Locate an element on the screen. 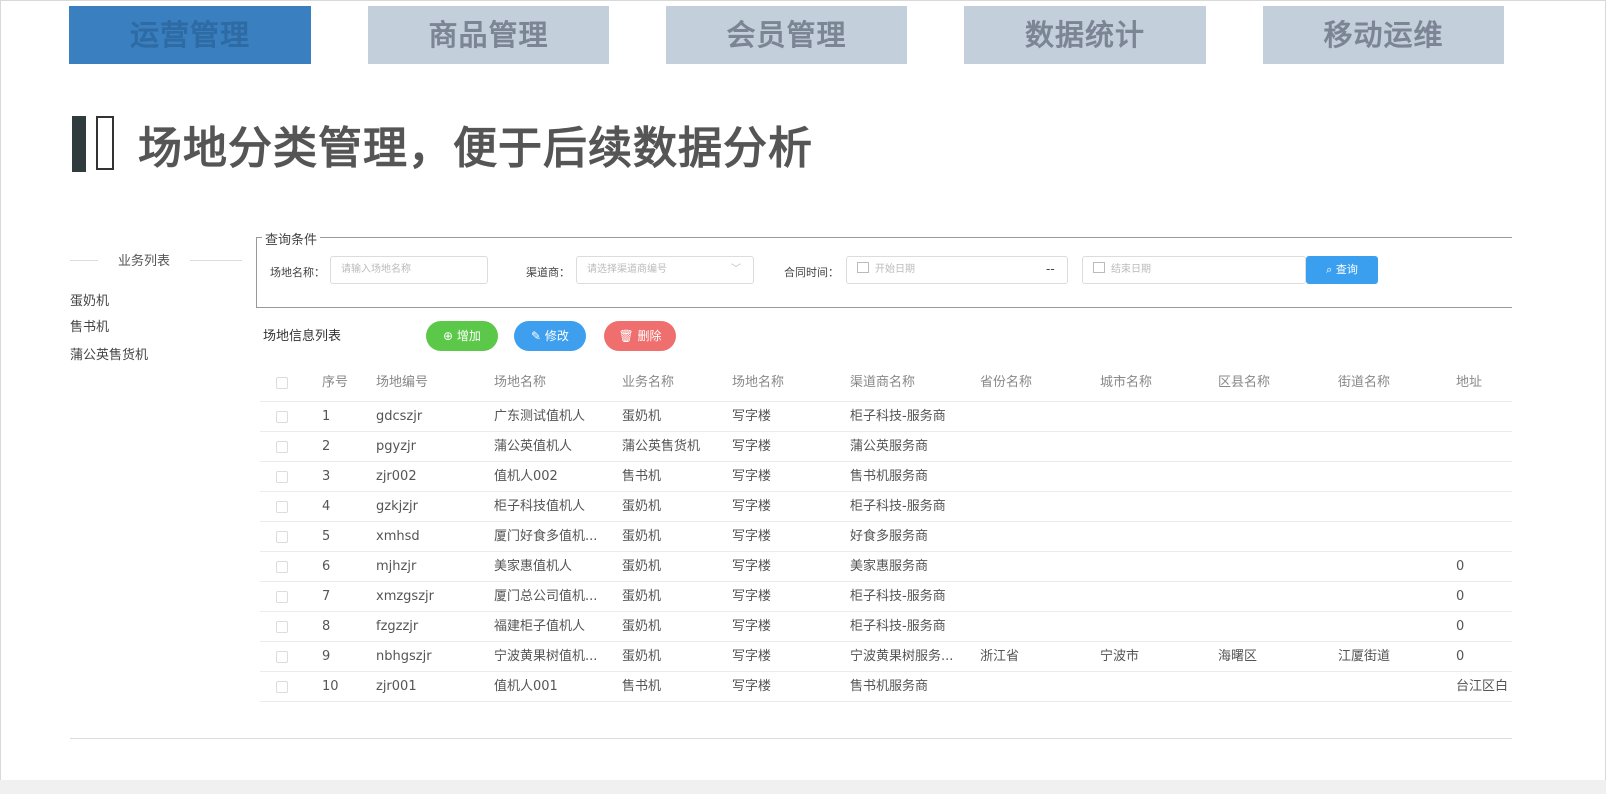 This screenshot has width=1606, height=794. column-header: 街道名称 is located at coordinates (1393, 383).